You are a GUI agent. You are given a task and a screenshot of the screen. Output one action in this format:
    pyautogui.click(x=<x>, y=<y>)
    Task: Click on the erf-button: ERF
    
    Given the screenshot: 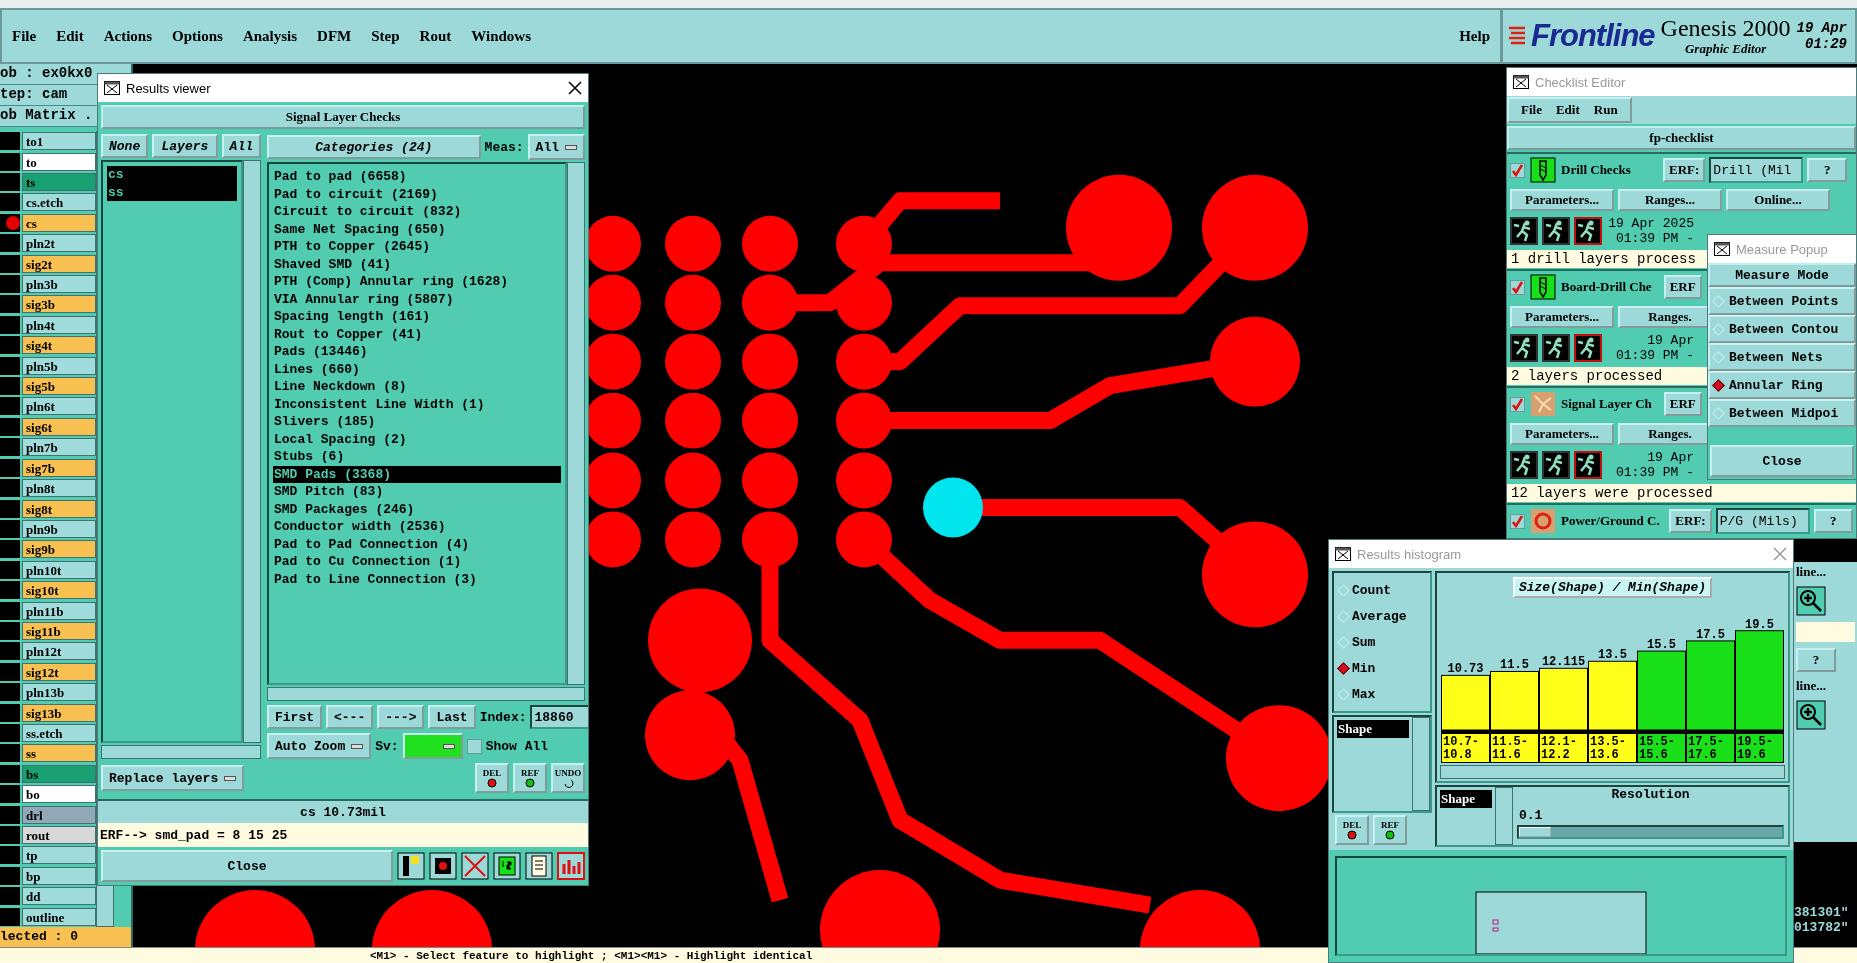 What is the action you would take?
    pyautogui.click(x=1682, y=404)
    